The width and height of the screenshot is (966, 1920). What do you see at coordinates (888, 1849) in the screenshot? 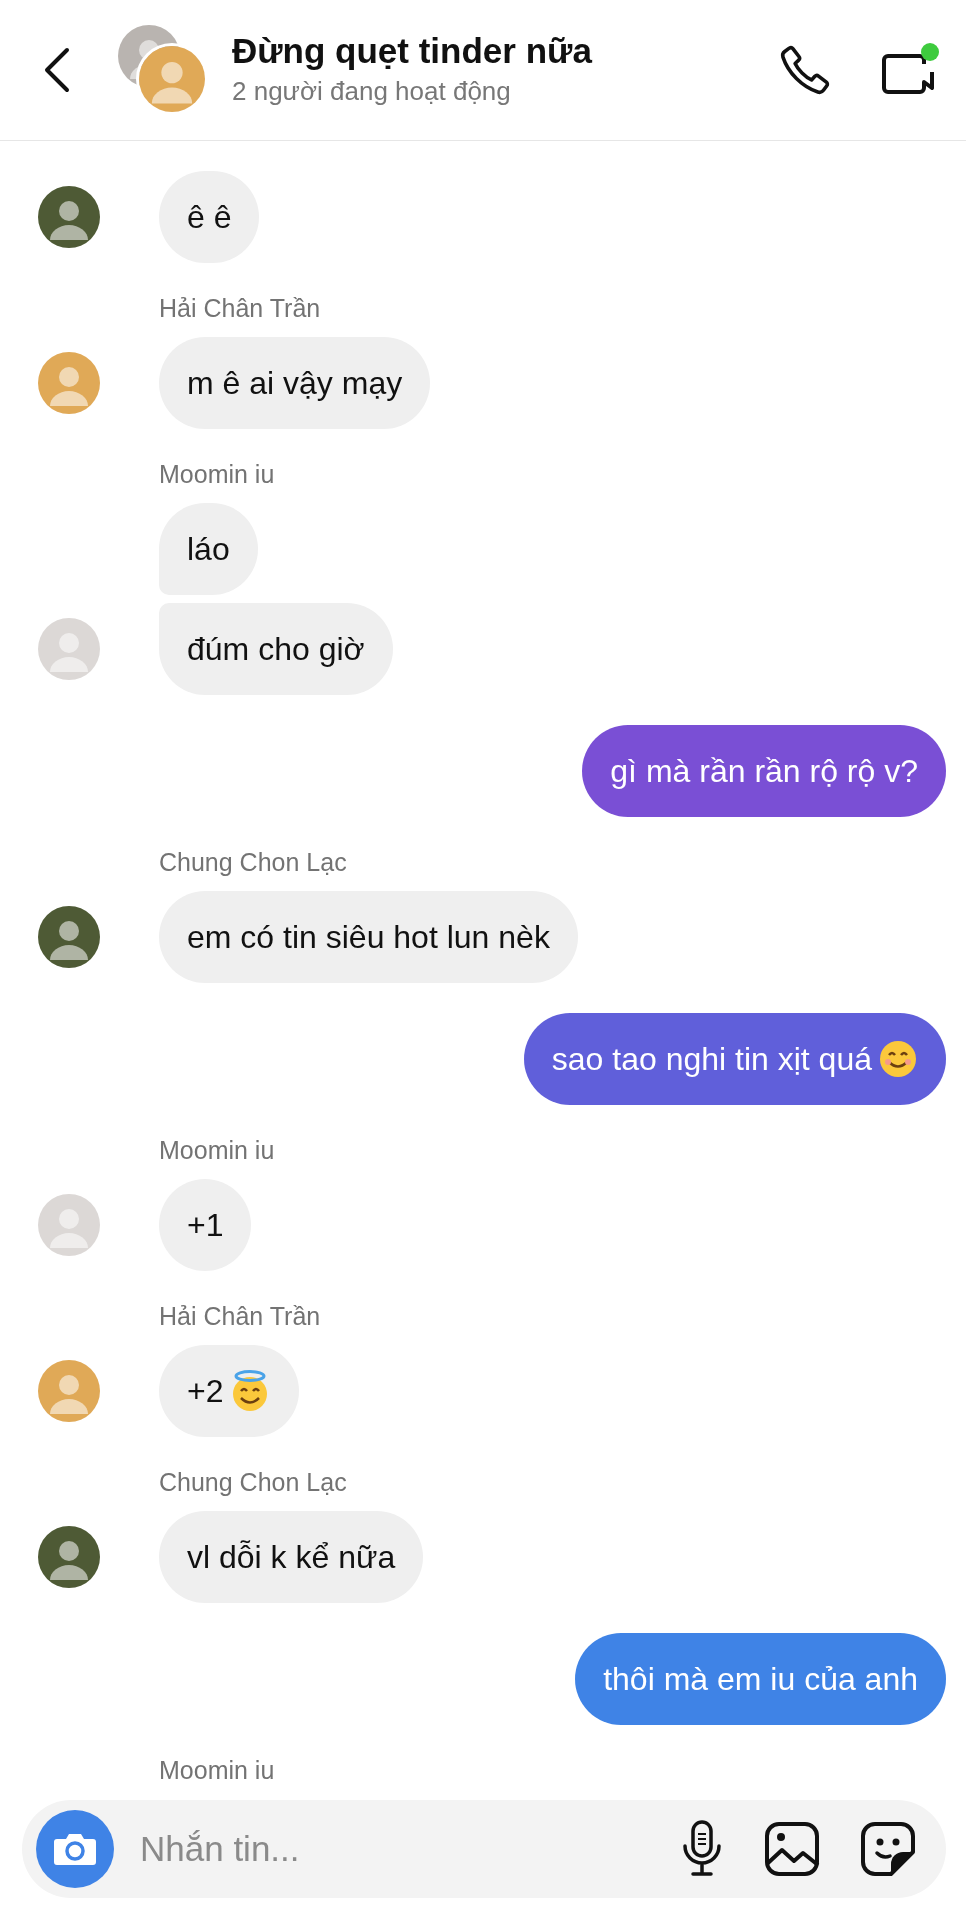
I see `sticker-button` at bounding box center [888, 1849].